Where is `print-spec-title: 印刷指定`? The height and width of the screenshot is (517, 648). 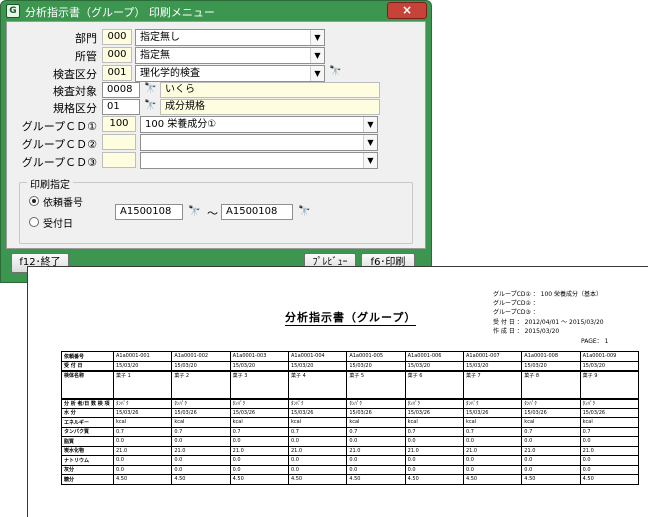 print-spec-title: 印刷指定 is located at coordinates (50, 183).